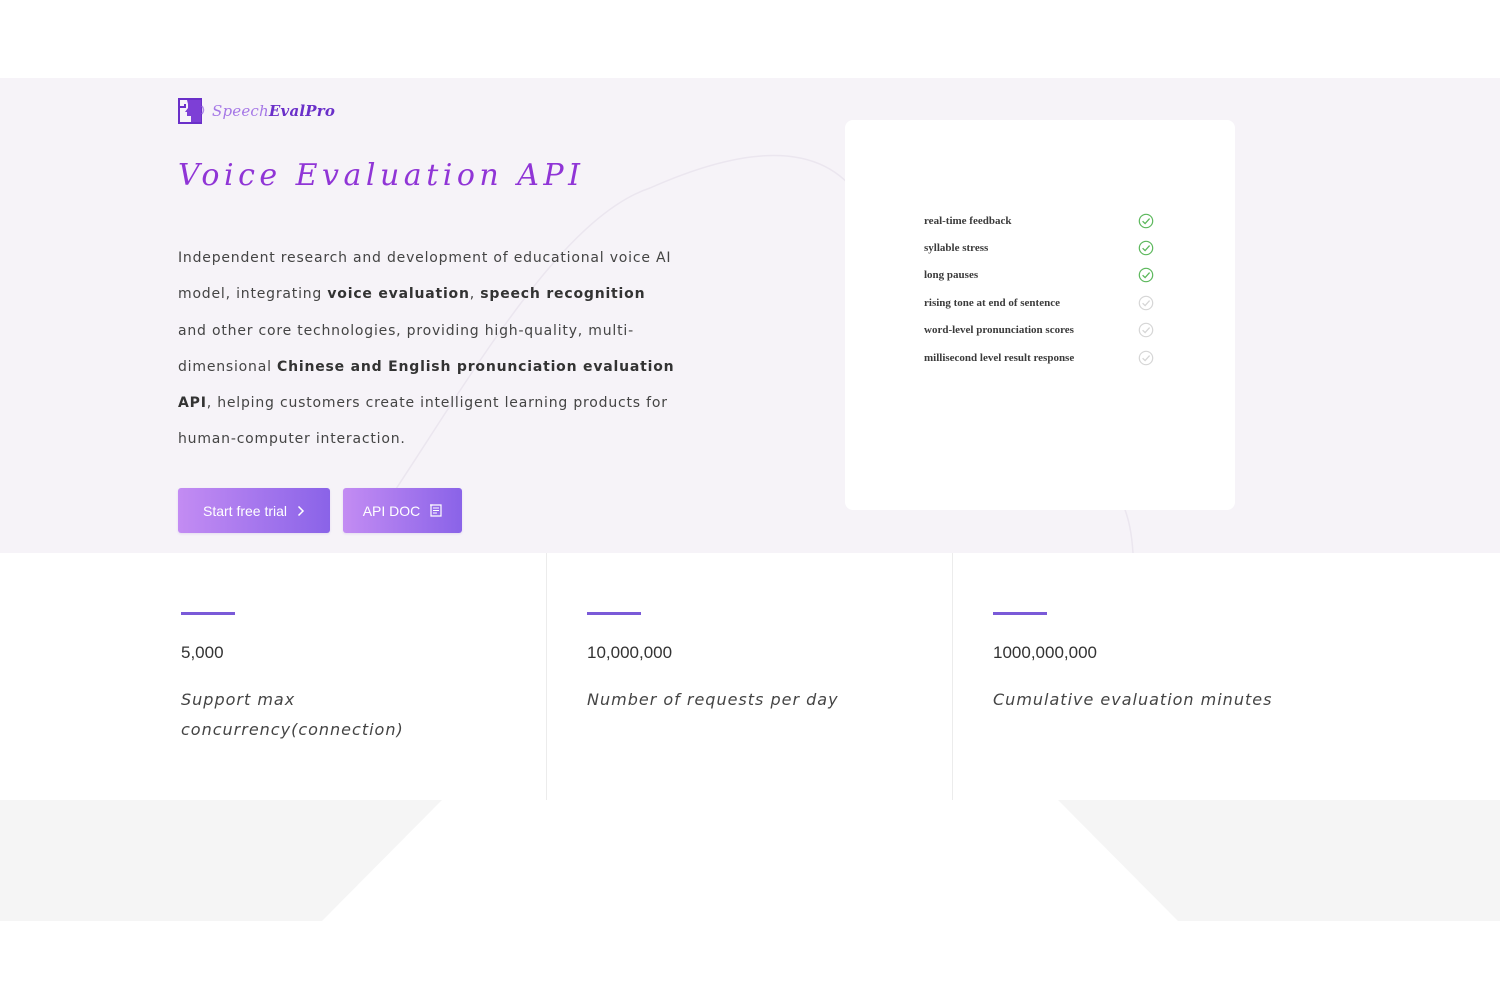 This screenshot has height=1000, width=1500. I want to click on bottom-decoration-band, so click(750, 860).